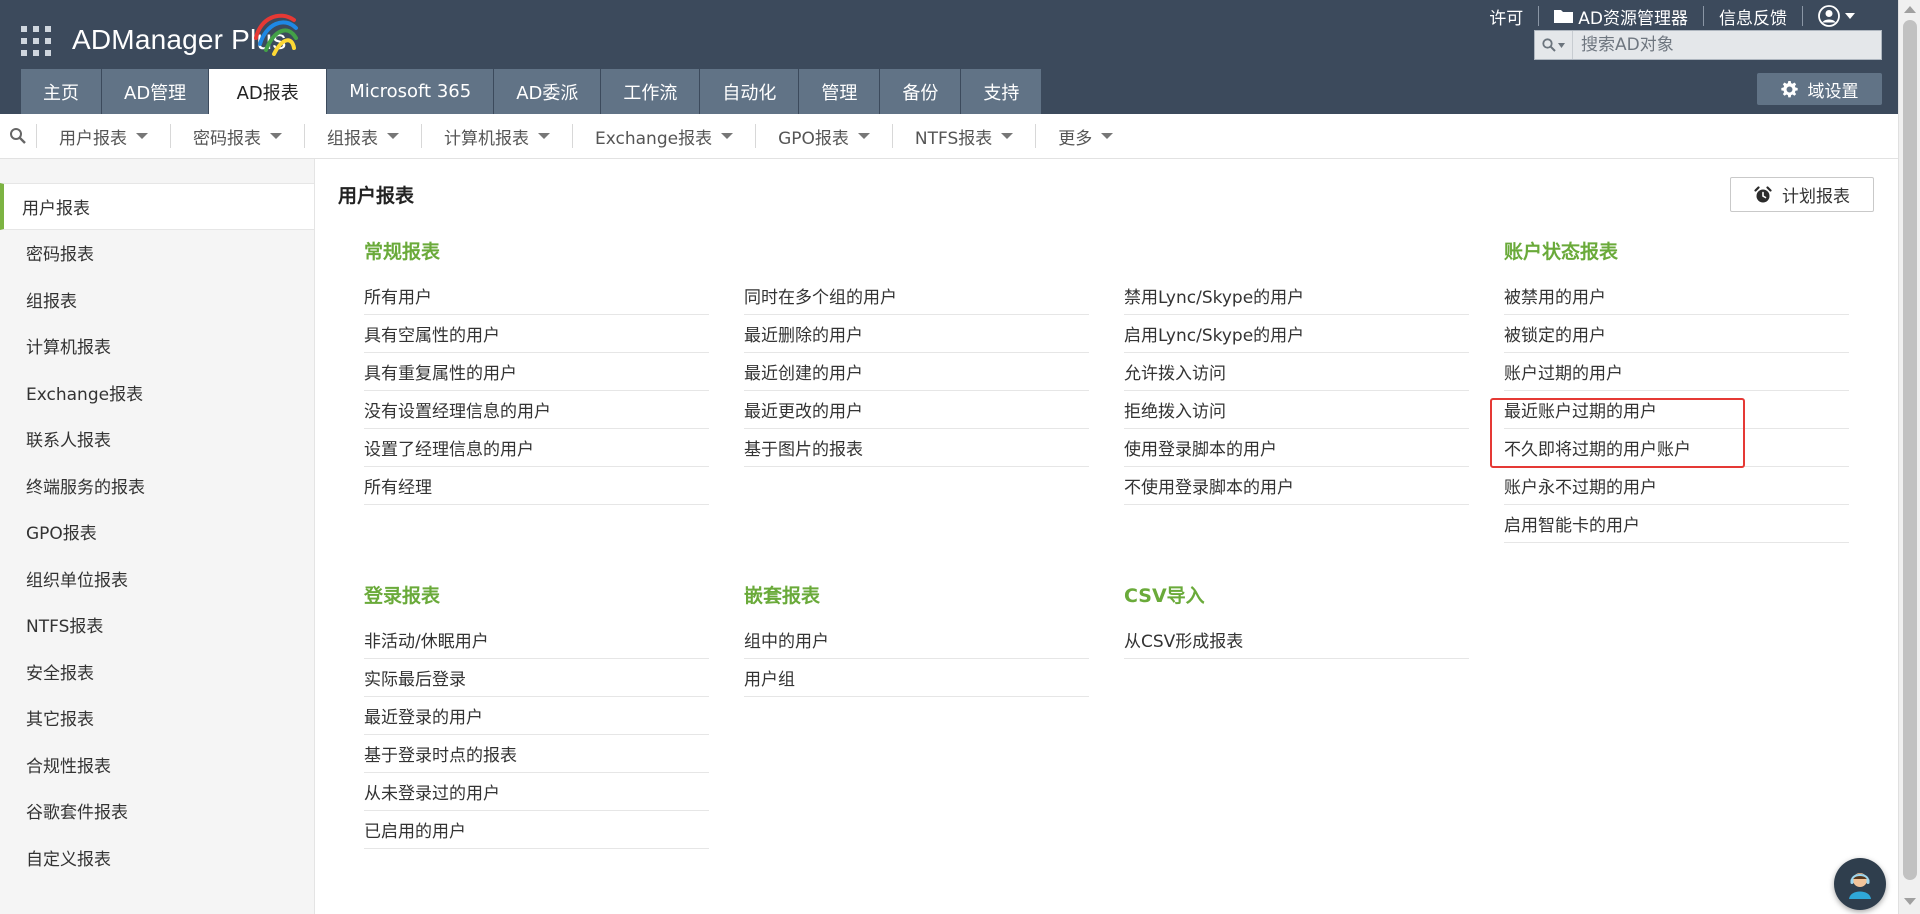 The height and width of the screenshot is (914, 1920). I want to click on sidebar-item-ntfs-reports: NTFS报表, so click(157, 625).